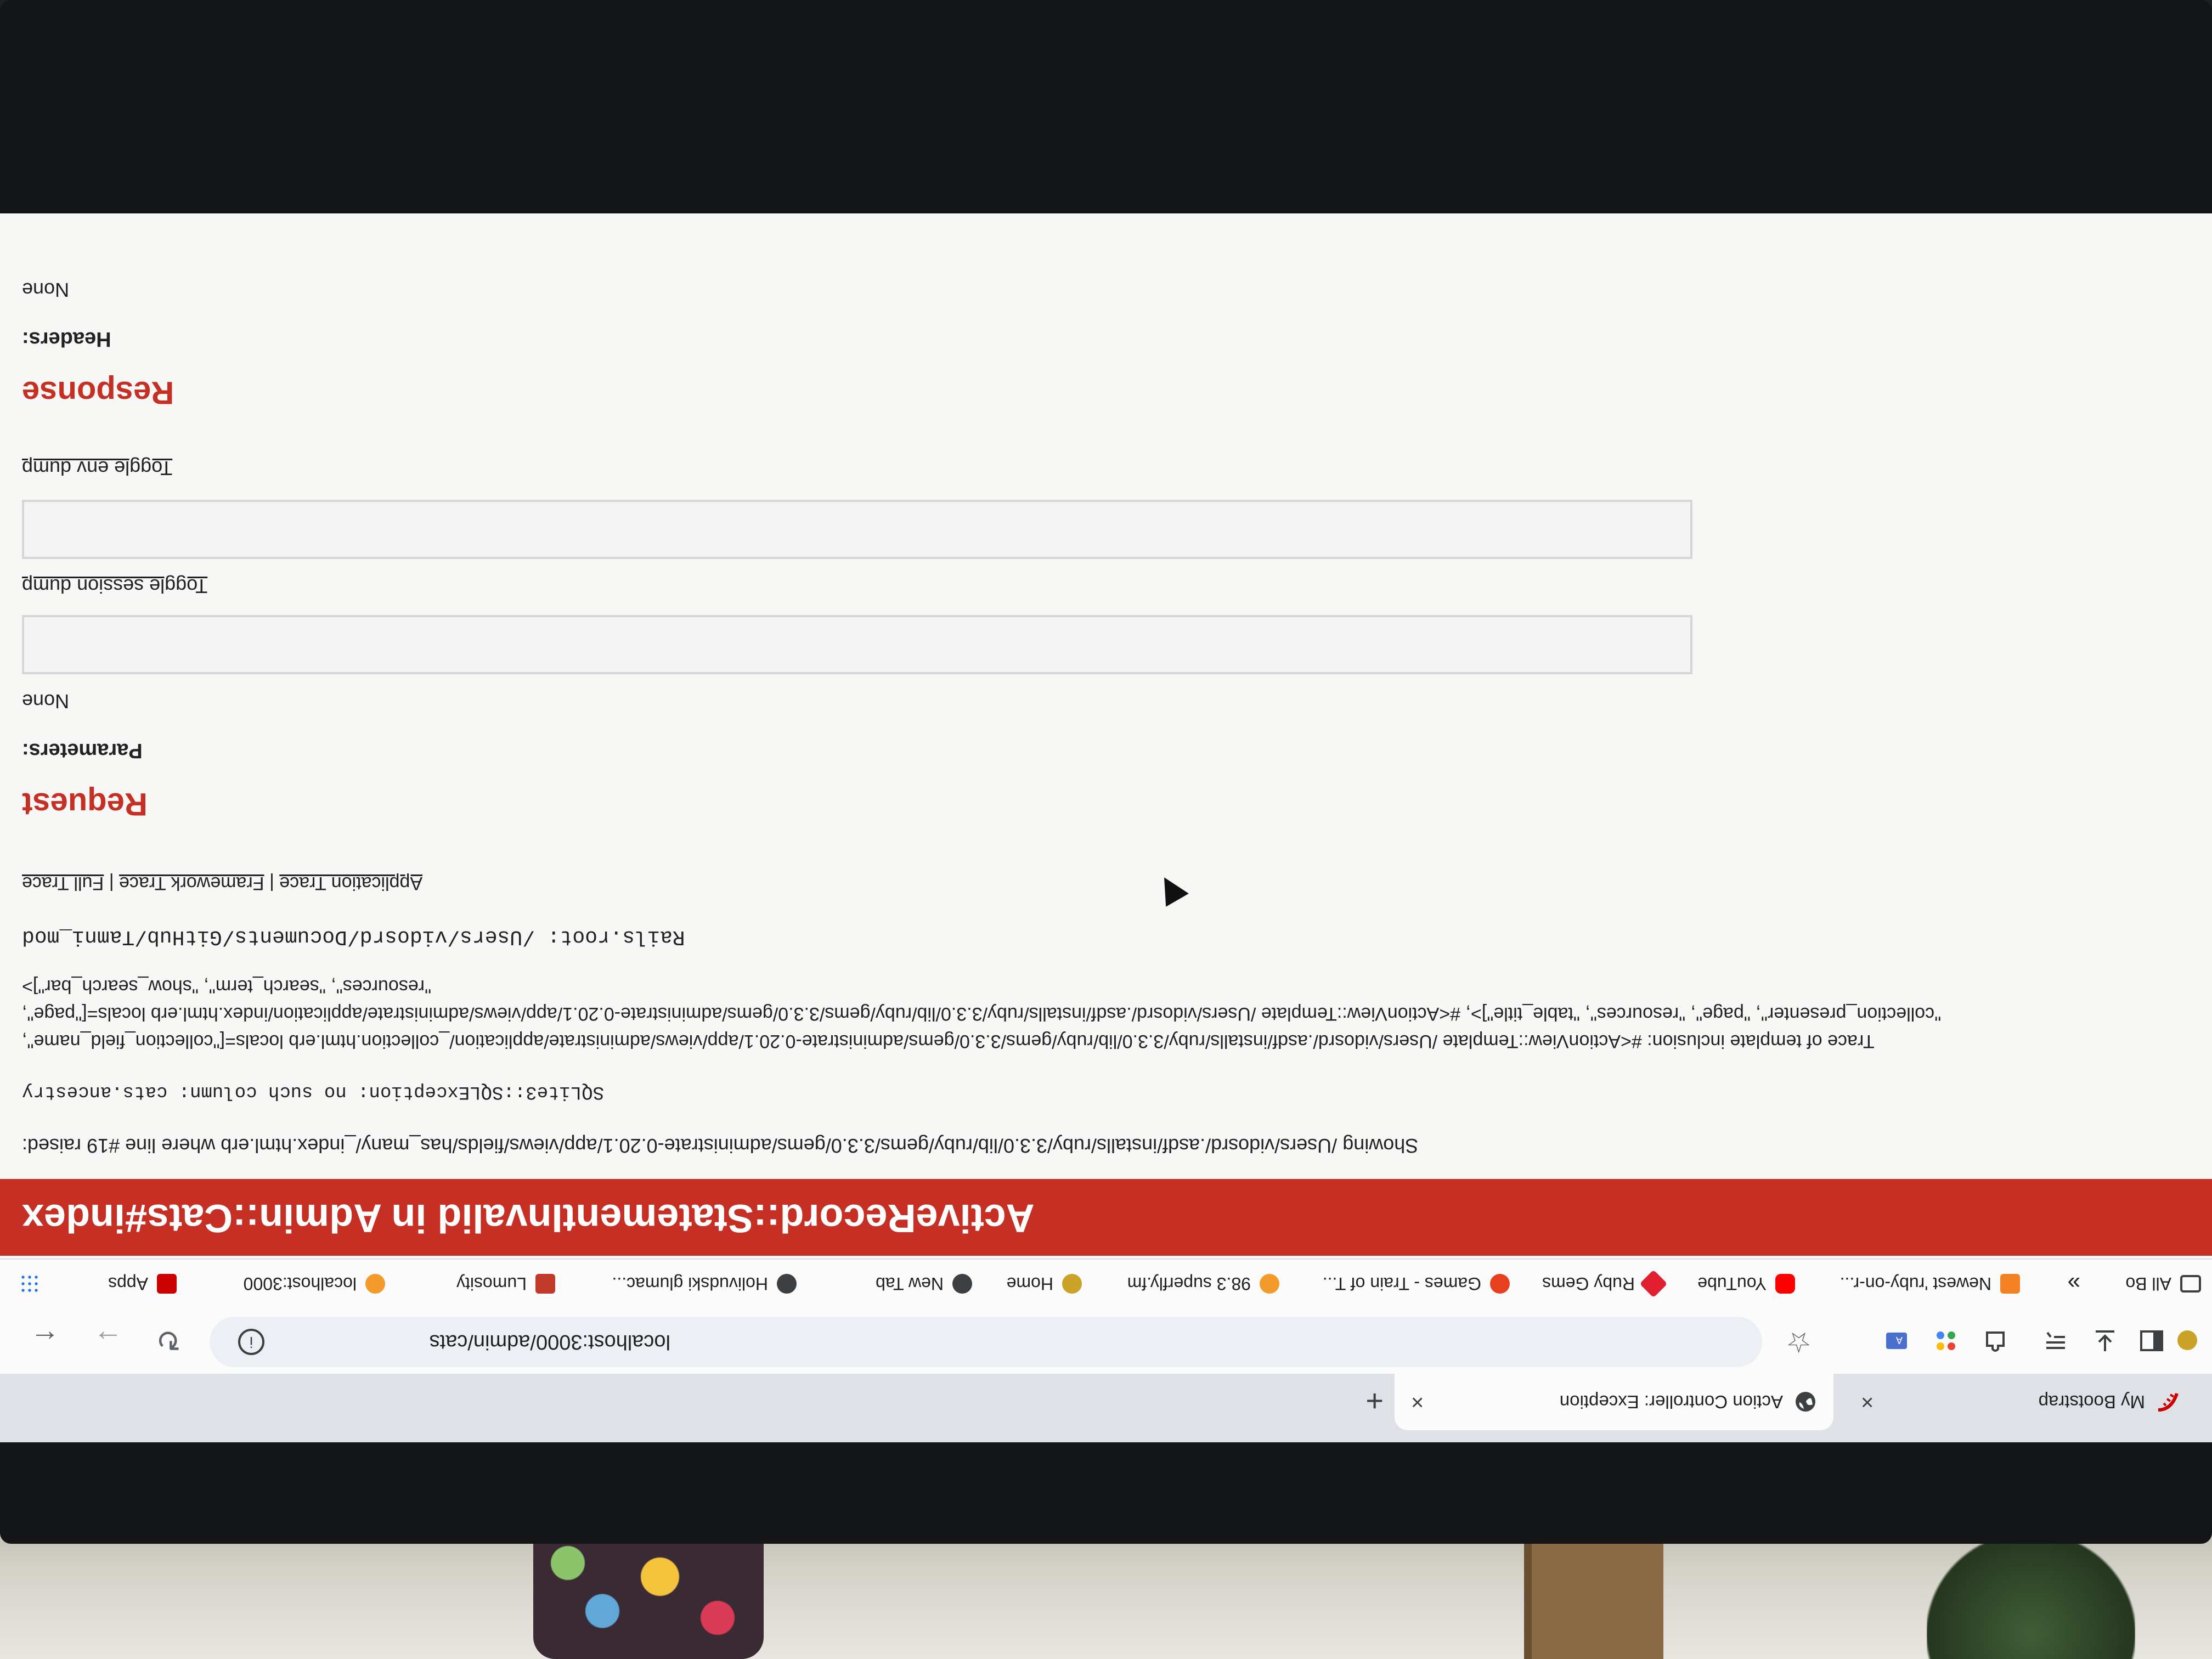  I want to click on bookmark-localhost: localhost:3000, so click(314, 1283).